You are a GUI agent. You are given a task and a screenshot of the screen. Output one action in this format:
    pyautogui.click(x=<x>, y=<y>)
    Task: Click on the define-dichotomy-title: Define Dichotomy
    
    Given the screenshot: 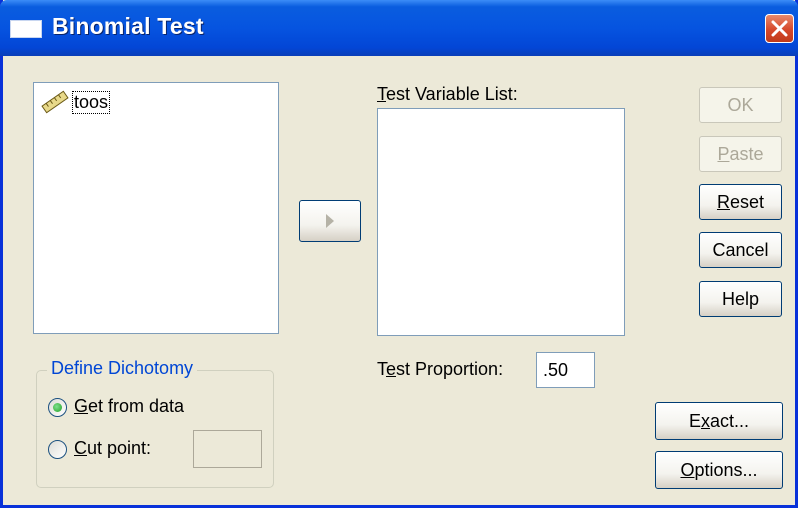 What is the action you would take?
    pyautogui.click(x=122, y=368)
    